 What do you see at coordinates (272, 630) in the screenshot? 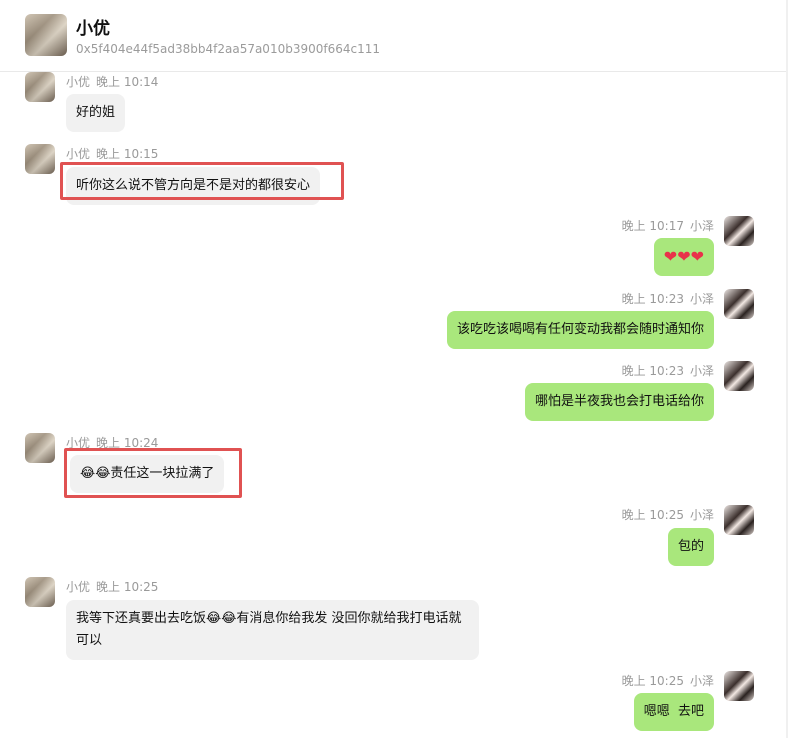
I see `message-bubble: 我等下还真要出去吃饭😂😂有消息你给我发 没回你就给我打电话就可以` at bounding box center [272, 630].